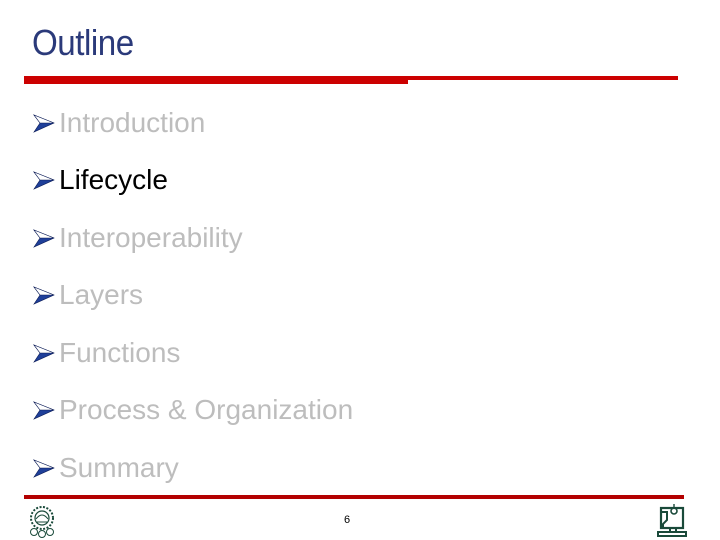 This screenshot has width=720, height=540. Describe the element at coordinates (193, 468) in the screenshot. I see `outline-item-summary: Summary` at that location.